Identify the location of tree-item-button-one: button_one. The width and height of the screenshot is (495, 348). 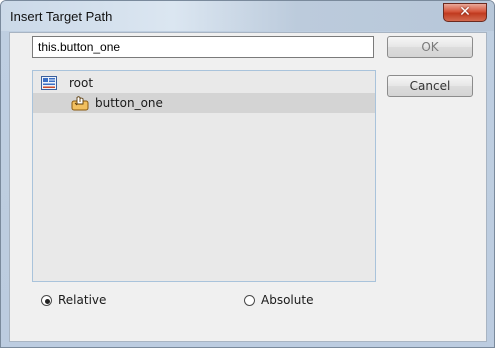
(204, 103).